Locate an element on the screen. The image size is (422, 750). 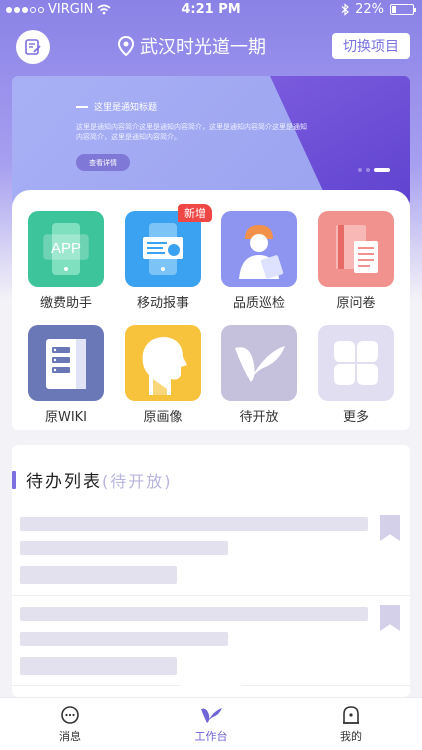
tab-profile: 我的 is located at coordinates (351, 724).